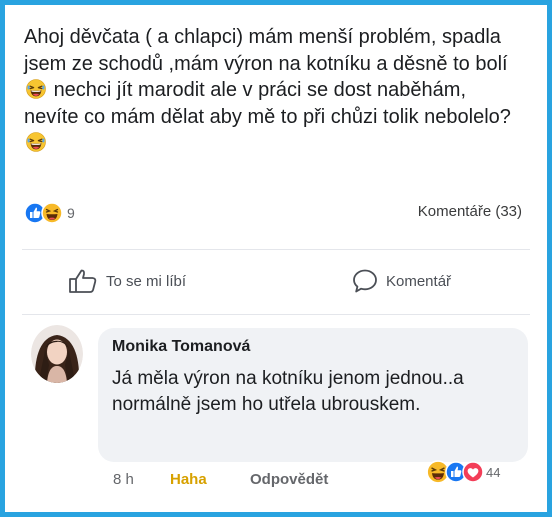  I want to click on post-reaction-count: 9, so click(71, 213).